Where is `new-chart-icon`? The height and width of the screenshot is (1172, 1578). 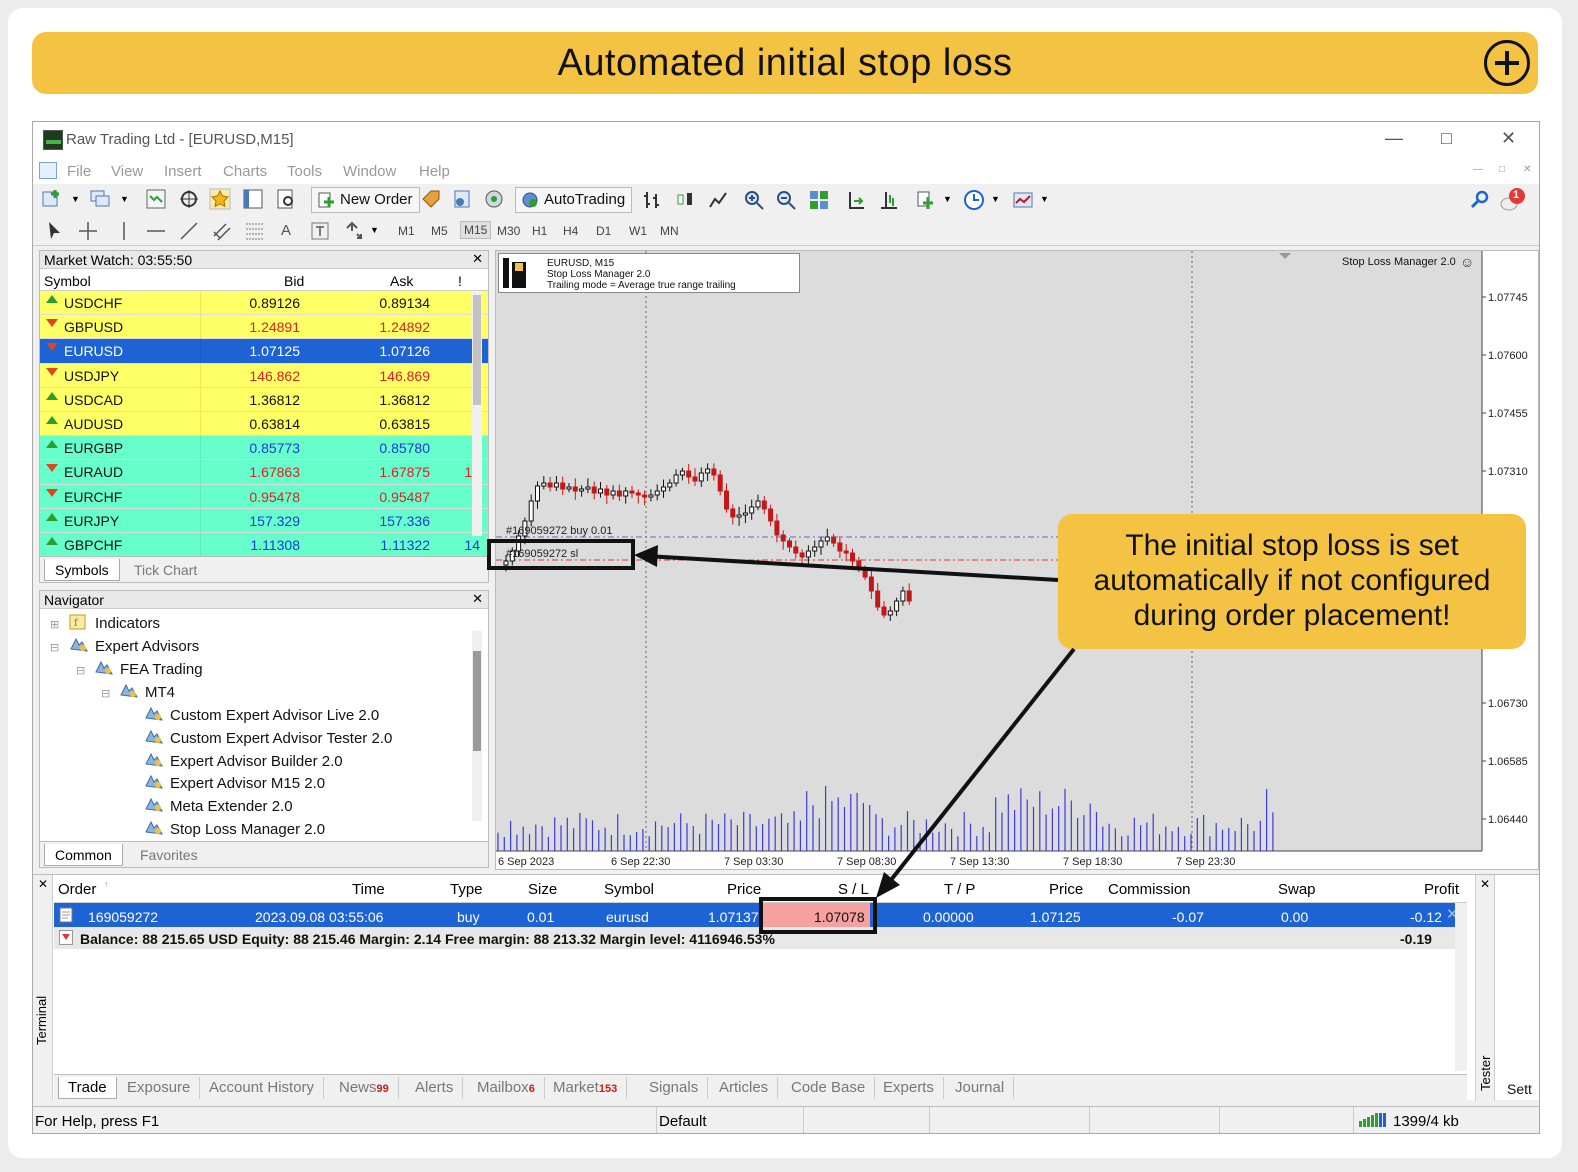 new-chart-icon is located at coordinates (52, 199).